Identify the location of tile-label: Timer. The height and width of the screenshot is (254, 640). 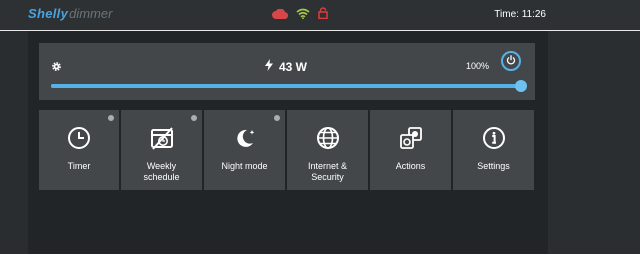
(79, 166).